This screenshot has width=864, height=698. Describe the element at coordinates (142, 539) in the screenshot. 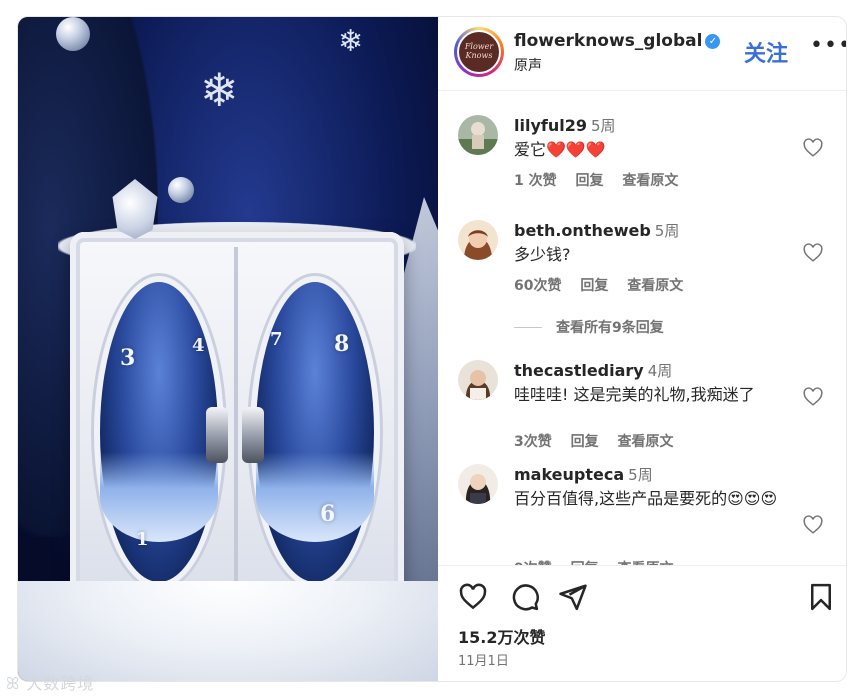

I see `door-number: 1` at that location.